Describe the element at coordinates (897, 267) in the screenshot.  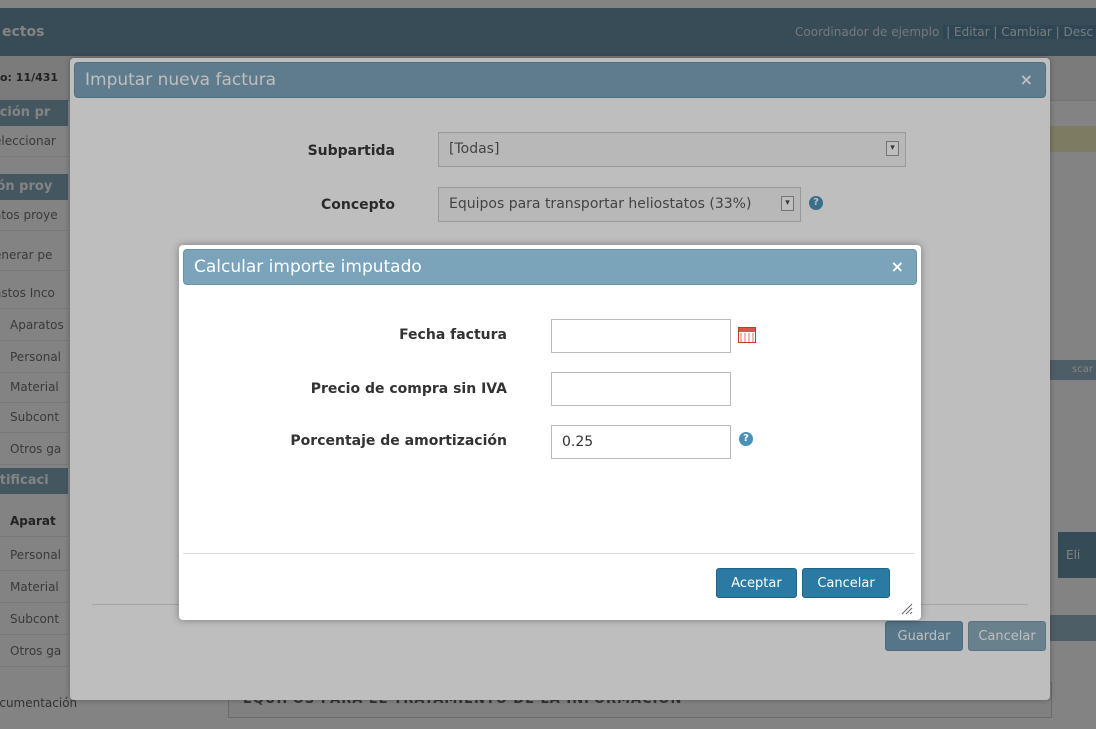
I see `close-icon: ×` at that location.